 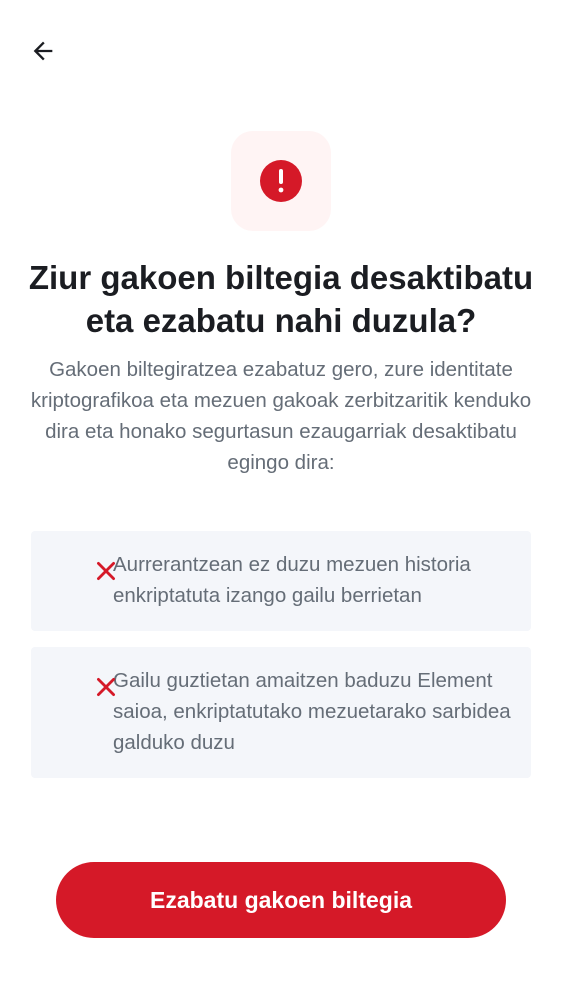 I want to click on back-button, so click(x=43, y=51).